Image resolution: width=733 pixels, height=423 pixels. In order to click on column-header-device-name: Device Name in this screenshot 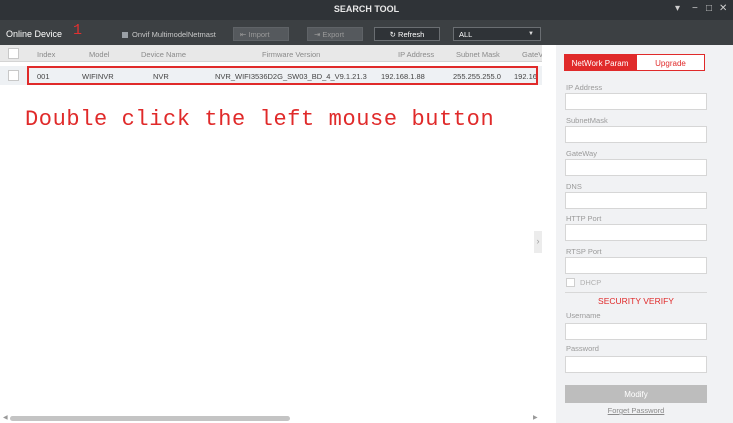, I will do `click(163, 54)`.